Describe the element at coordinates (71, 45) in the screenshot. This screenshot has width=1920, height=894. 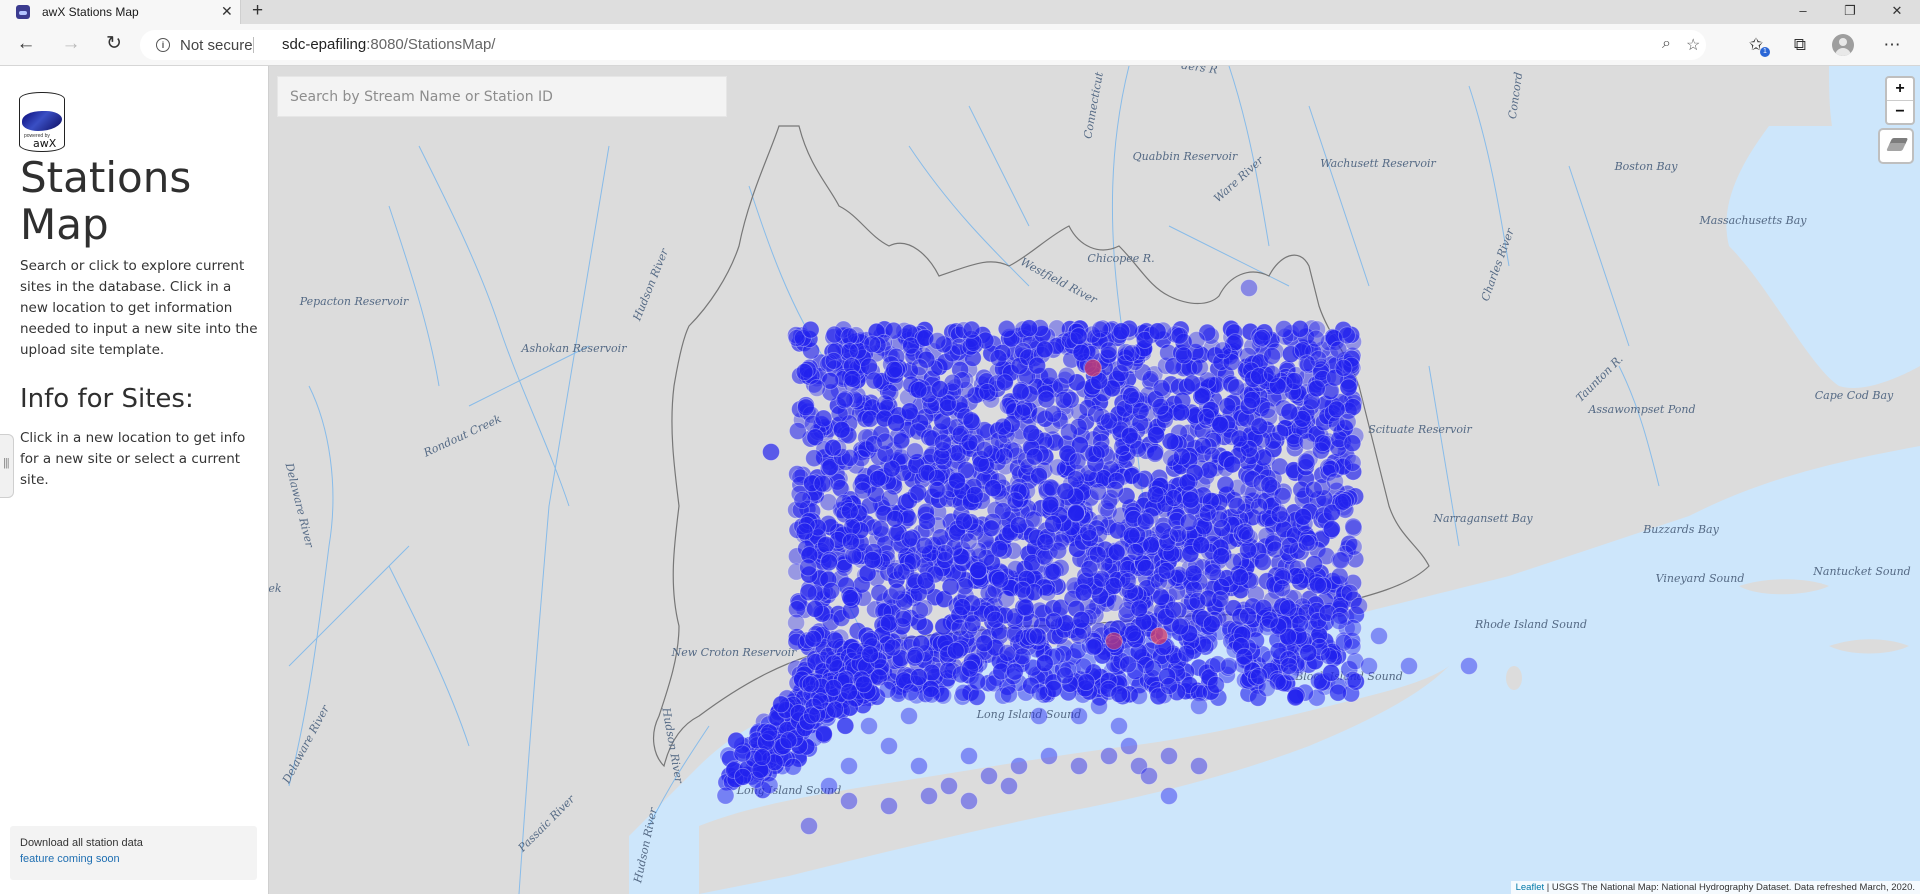
I see `forward-arrow-icon: →` at that location.